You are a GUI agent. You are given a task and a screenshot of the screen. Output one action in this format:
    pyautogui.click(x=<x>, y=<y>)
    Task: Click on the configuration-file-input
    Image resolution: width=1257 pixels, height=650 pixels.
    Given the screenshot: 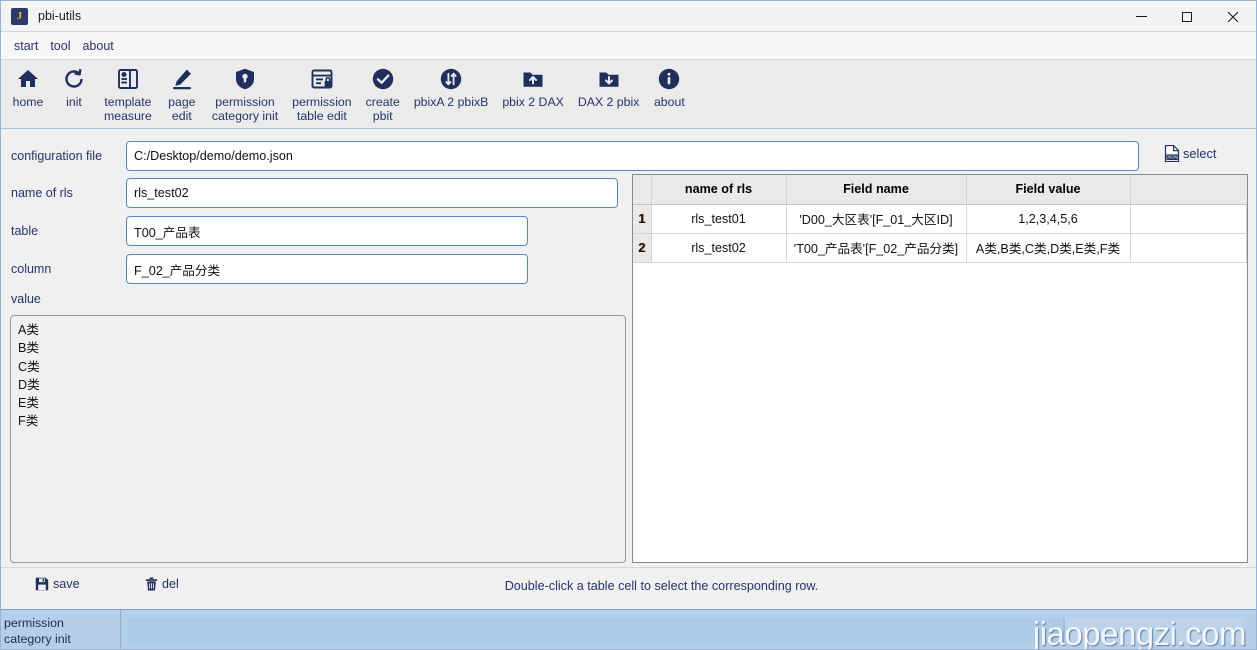 What is the action you would take?
    pyautogui.click(x=632, y=156)
    